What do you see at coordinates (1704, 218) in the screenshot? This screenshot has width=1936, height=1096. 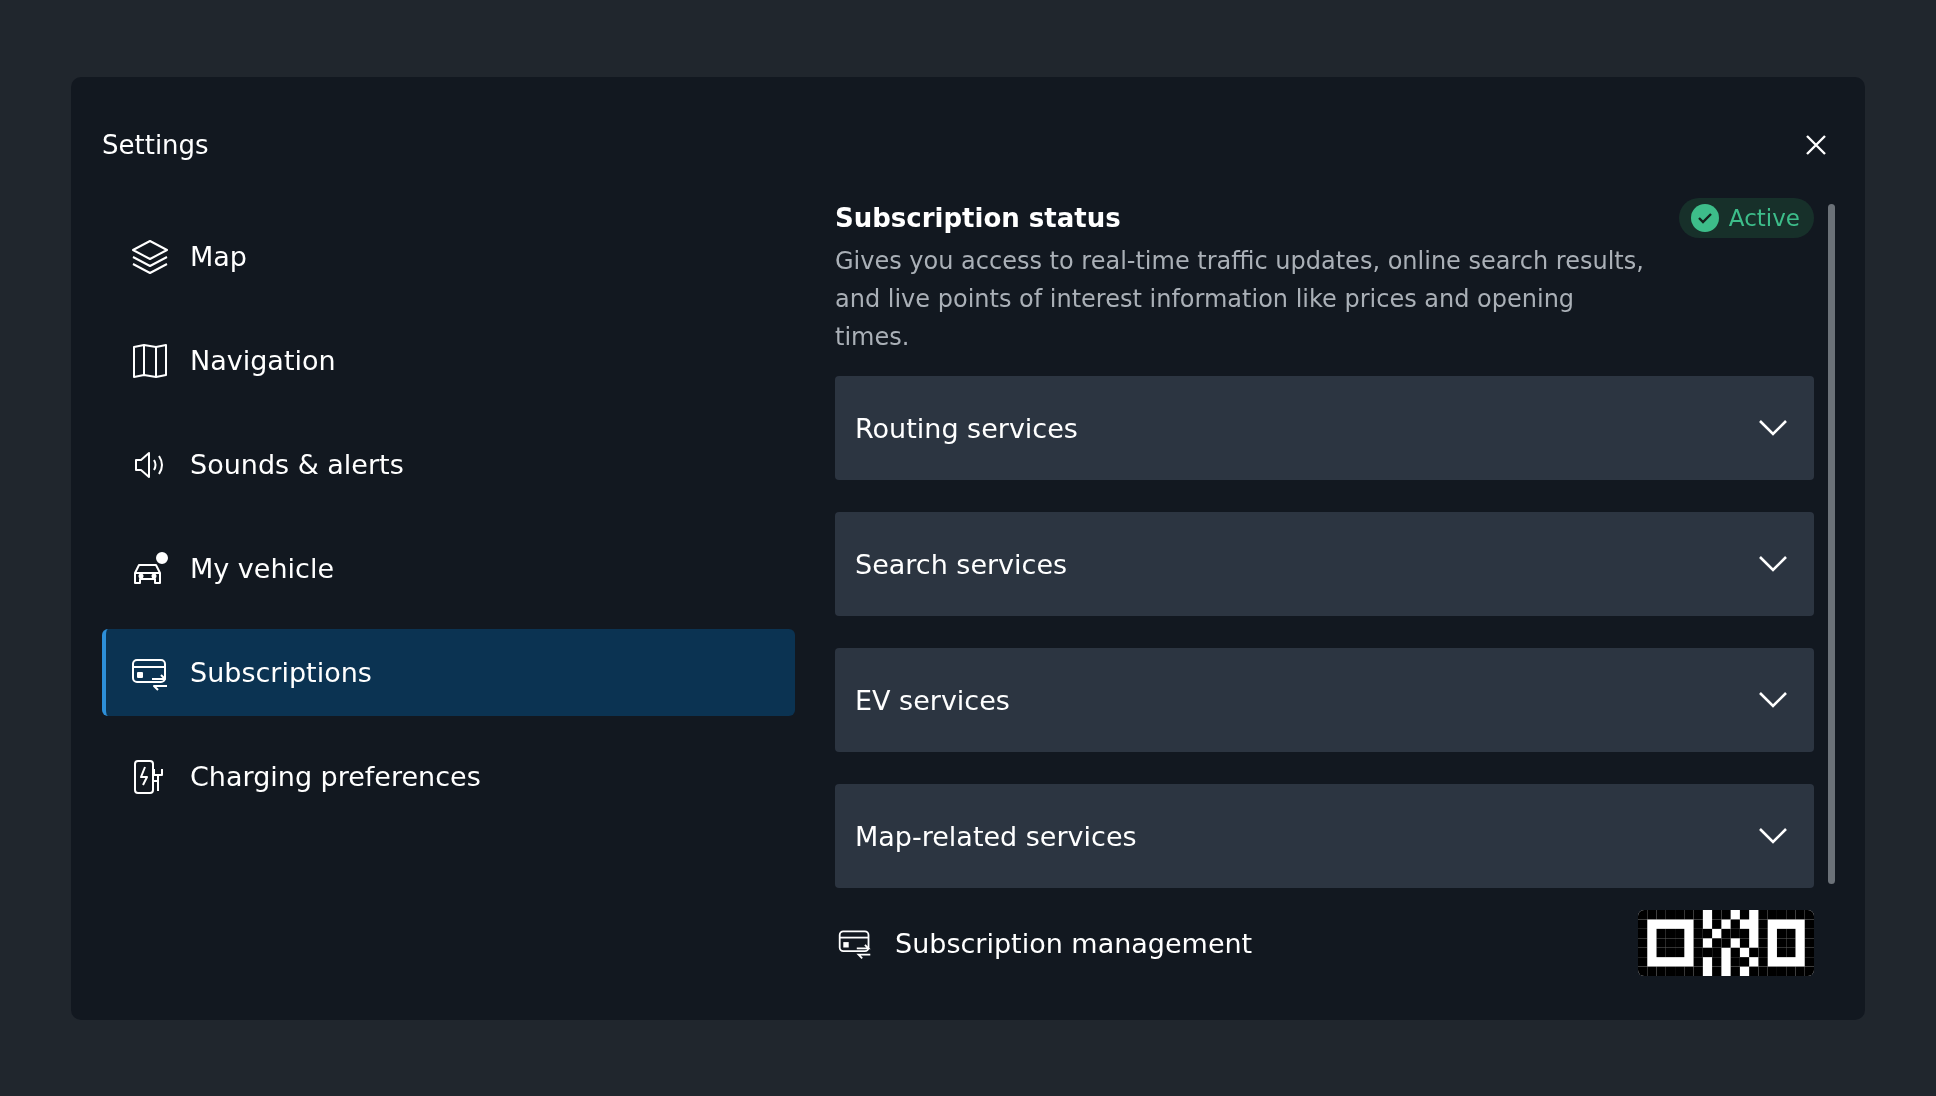 I see `check-circle-icon` at bounding box center [1704, 218].